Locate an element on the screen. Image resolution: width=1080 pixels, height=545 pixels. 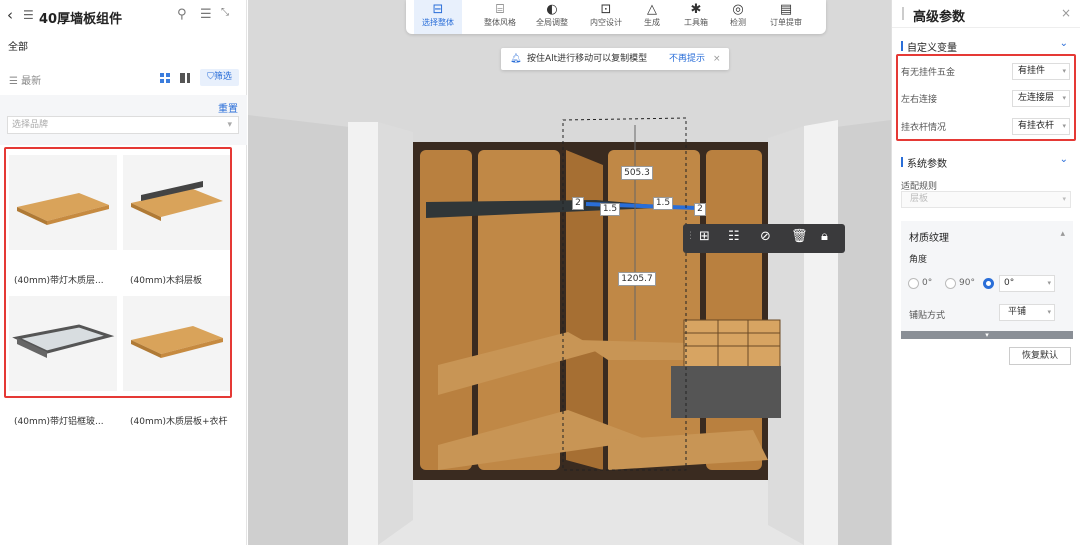
paving-label: 铺贴方式 is located at coordinates (927, 316).